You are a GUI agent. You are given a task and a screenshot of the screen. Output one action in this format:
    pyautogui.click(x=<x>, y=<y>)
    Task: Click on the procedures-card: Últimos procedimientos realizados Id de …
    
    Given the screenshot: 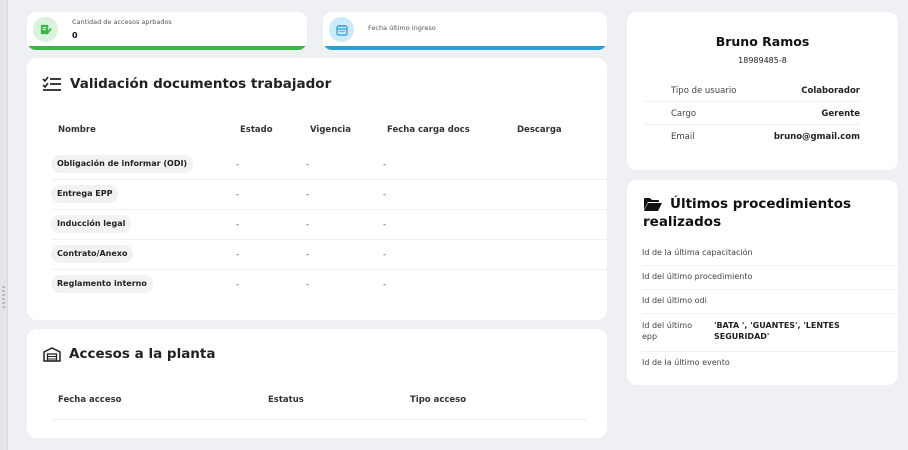 What is the action you would take?
    pyautogui.click(x=762, y=282)
    